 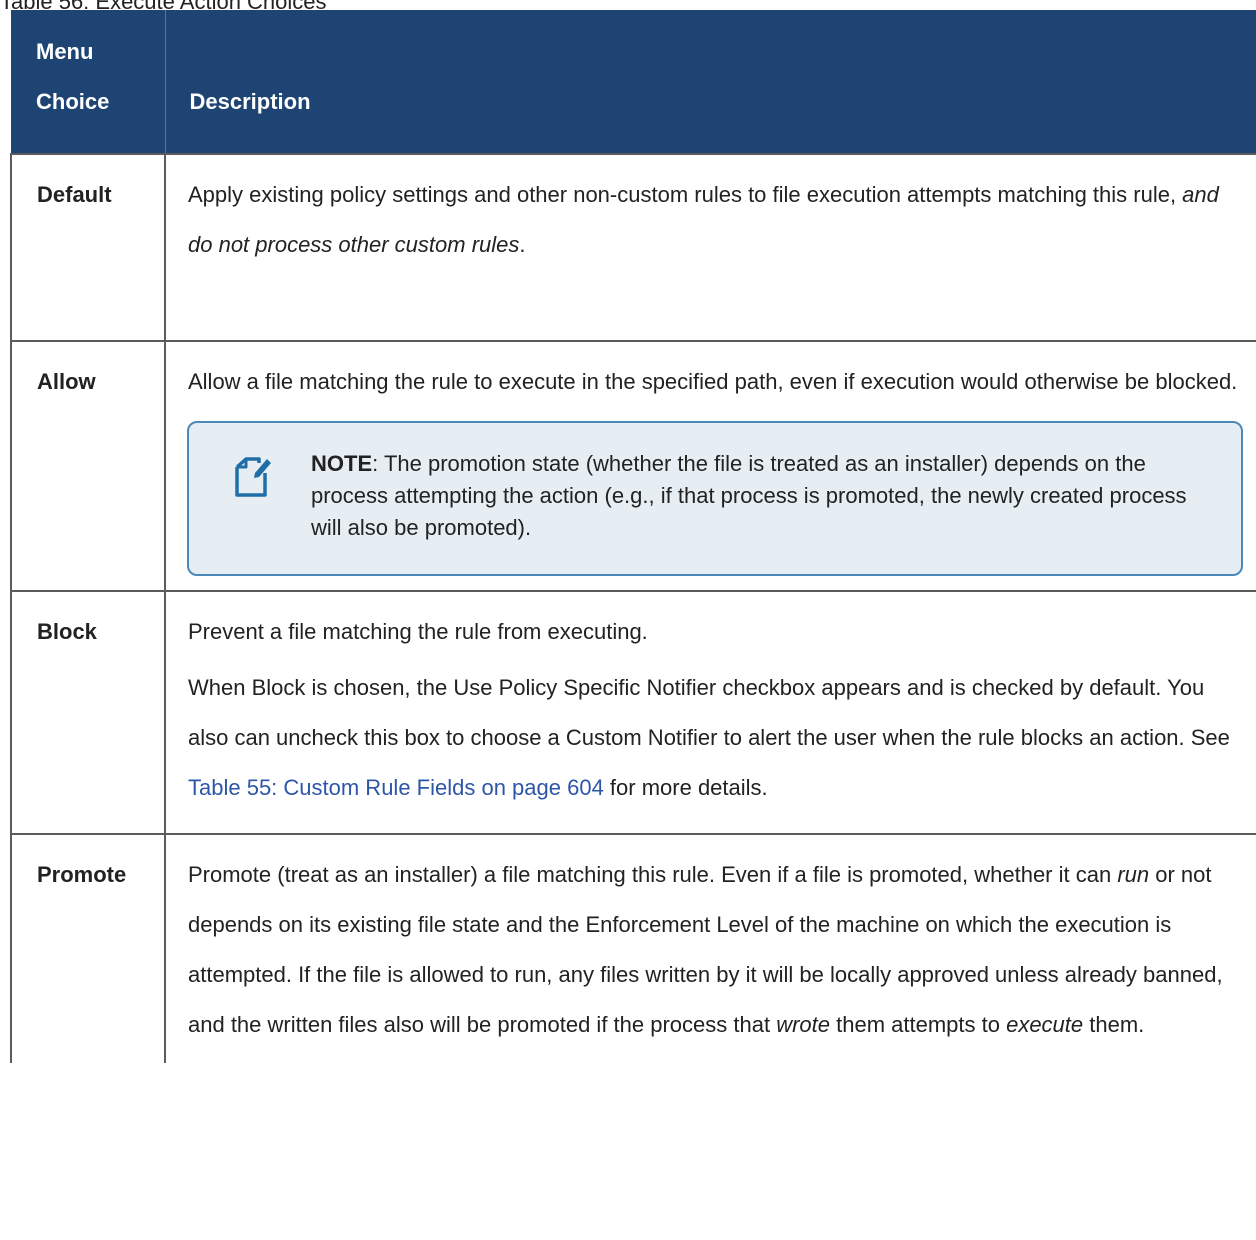 What do you see at coordinates (342, 463) in the screenshot?
I see `note-label: NOTE` at bounding box center [342, 463].